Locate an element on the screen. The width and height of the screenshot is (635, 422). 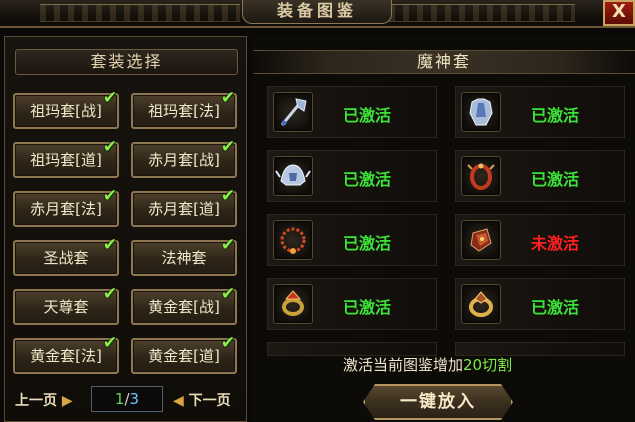
title-ornament-left is located at coordinates (140, 13).